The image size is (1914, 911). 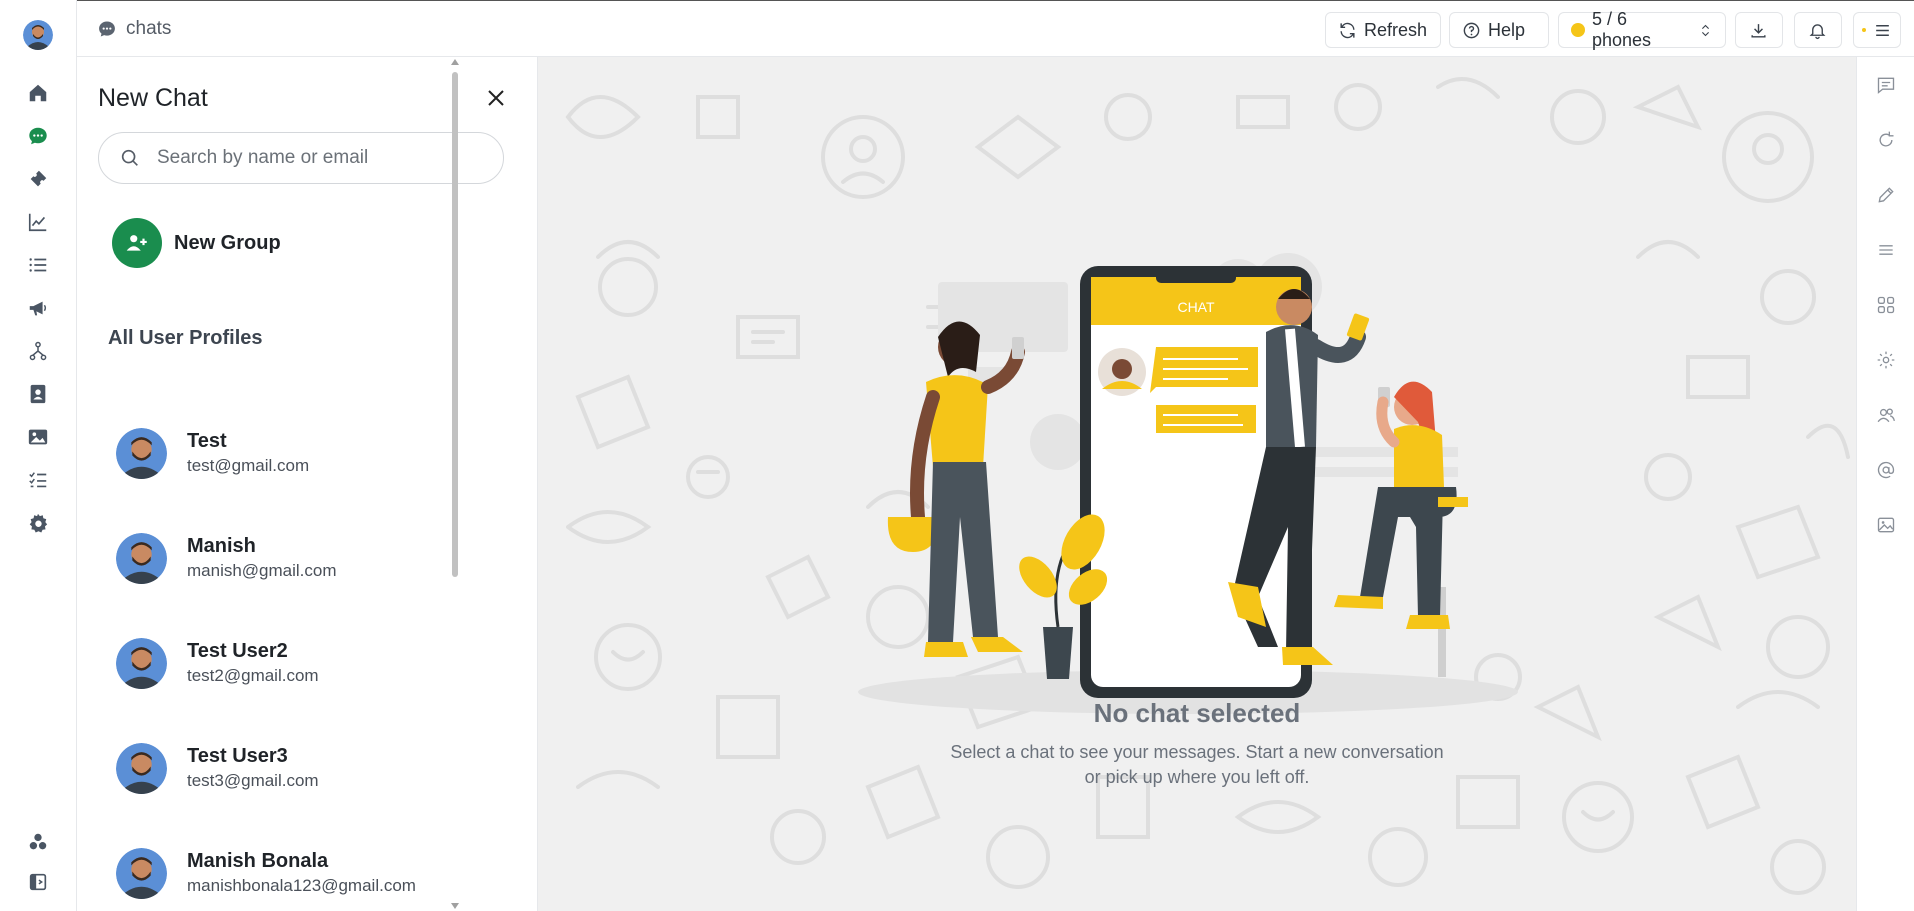 What do you see at coordinates (455, 62) in the screenshot?
I see `scroll-up-arrow` at bounding box center [455, 62].